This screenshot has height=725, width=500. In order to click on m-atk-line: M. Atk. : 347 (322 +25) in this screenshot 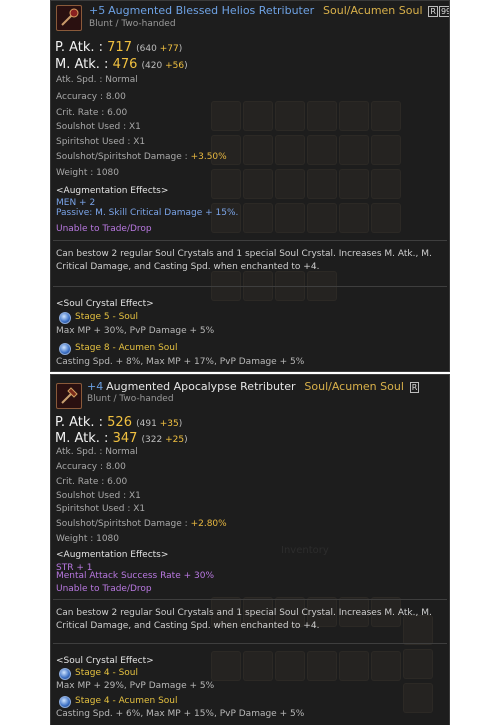, I will do `click(121, 439)`.